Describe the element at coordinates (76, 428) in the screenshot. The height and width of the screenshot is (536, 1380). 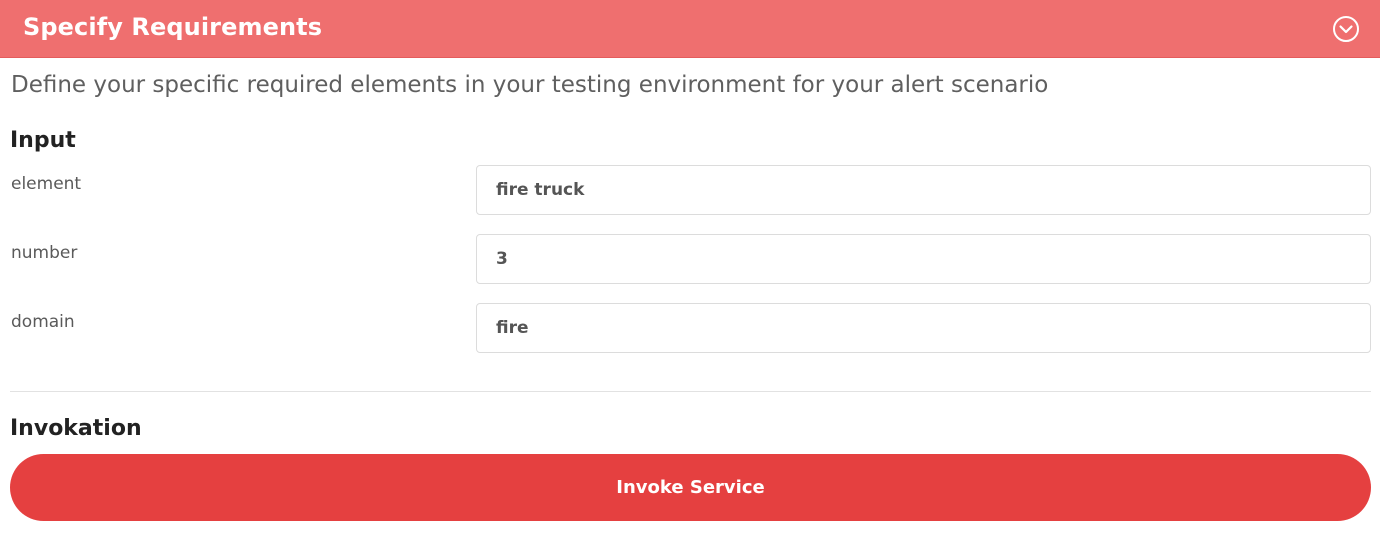
I see `invocation-section-heading: Invokation` at that location.